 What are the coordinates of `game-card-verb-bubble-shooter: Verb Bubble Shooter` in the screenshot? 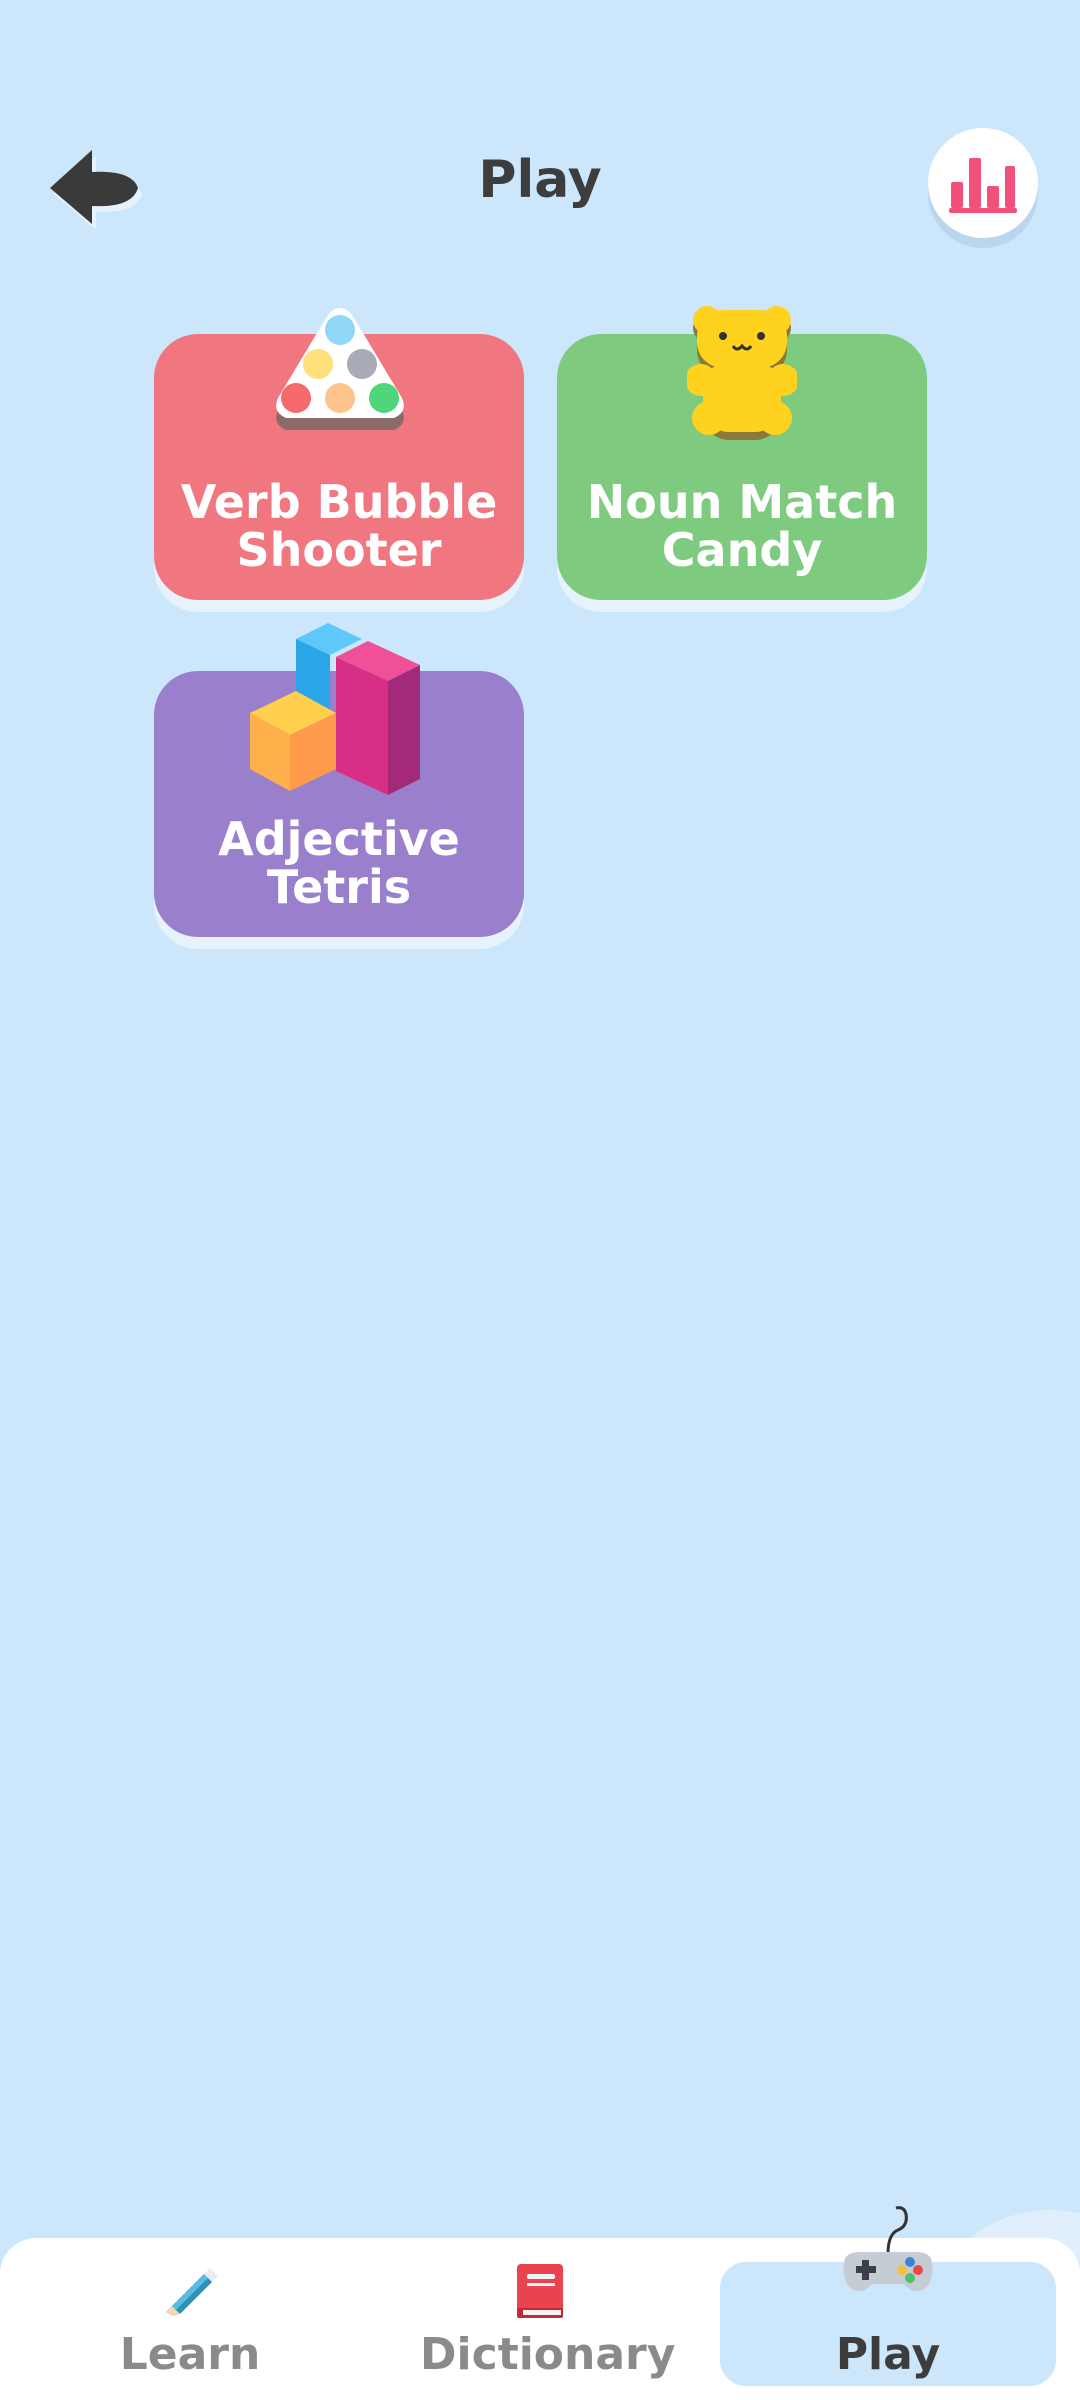 It's located at (339, 454).